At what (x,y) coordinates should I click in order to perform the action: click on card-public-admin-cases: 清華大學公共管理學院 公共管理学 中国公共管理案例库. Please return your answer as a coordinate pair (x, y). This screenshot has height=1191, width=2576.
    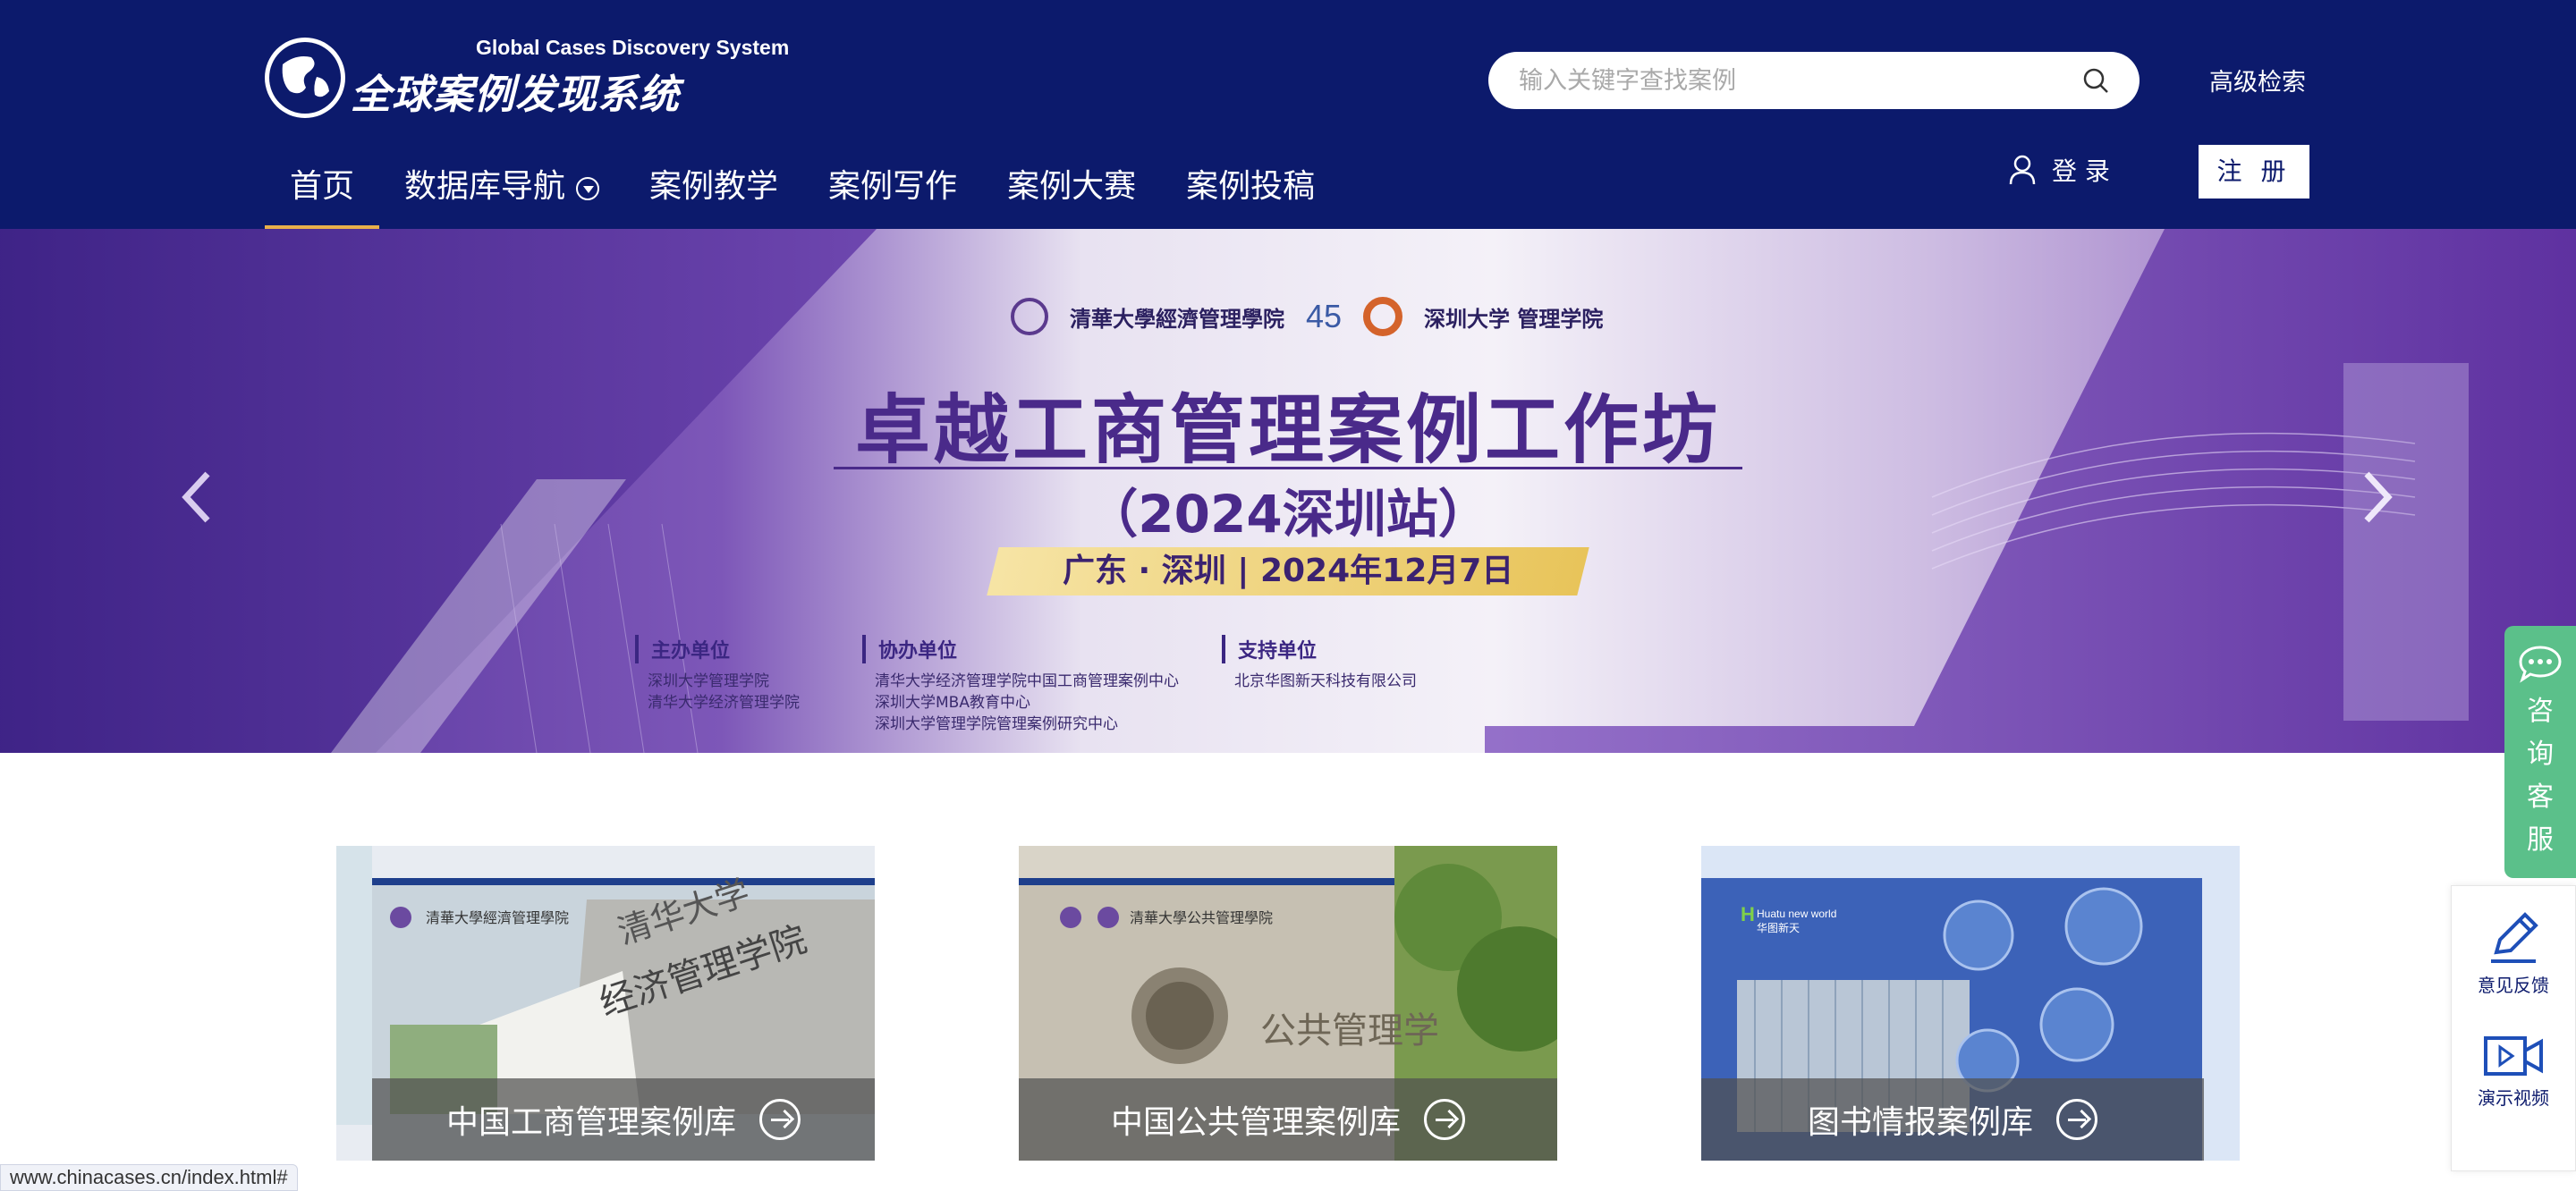
    Looking at the image, I should click on (1288, 1003).